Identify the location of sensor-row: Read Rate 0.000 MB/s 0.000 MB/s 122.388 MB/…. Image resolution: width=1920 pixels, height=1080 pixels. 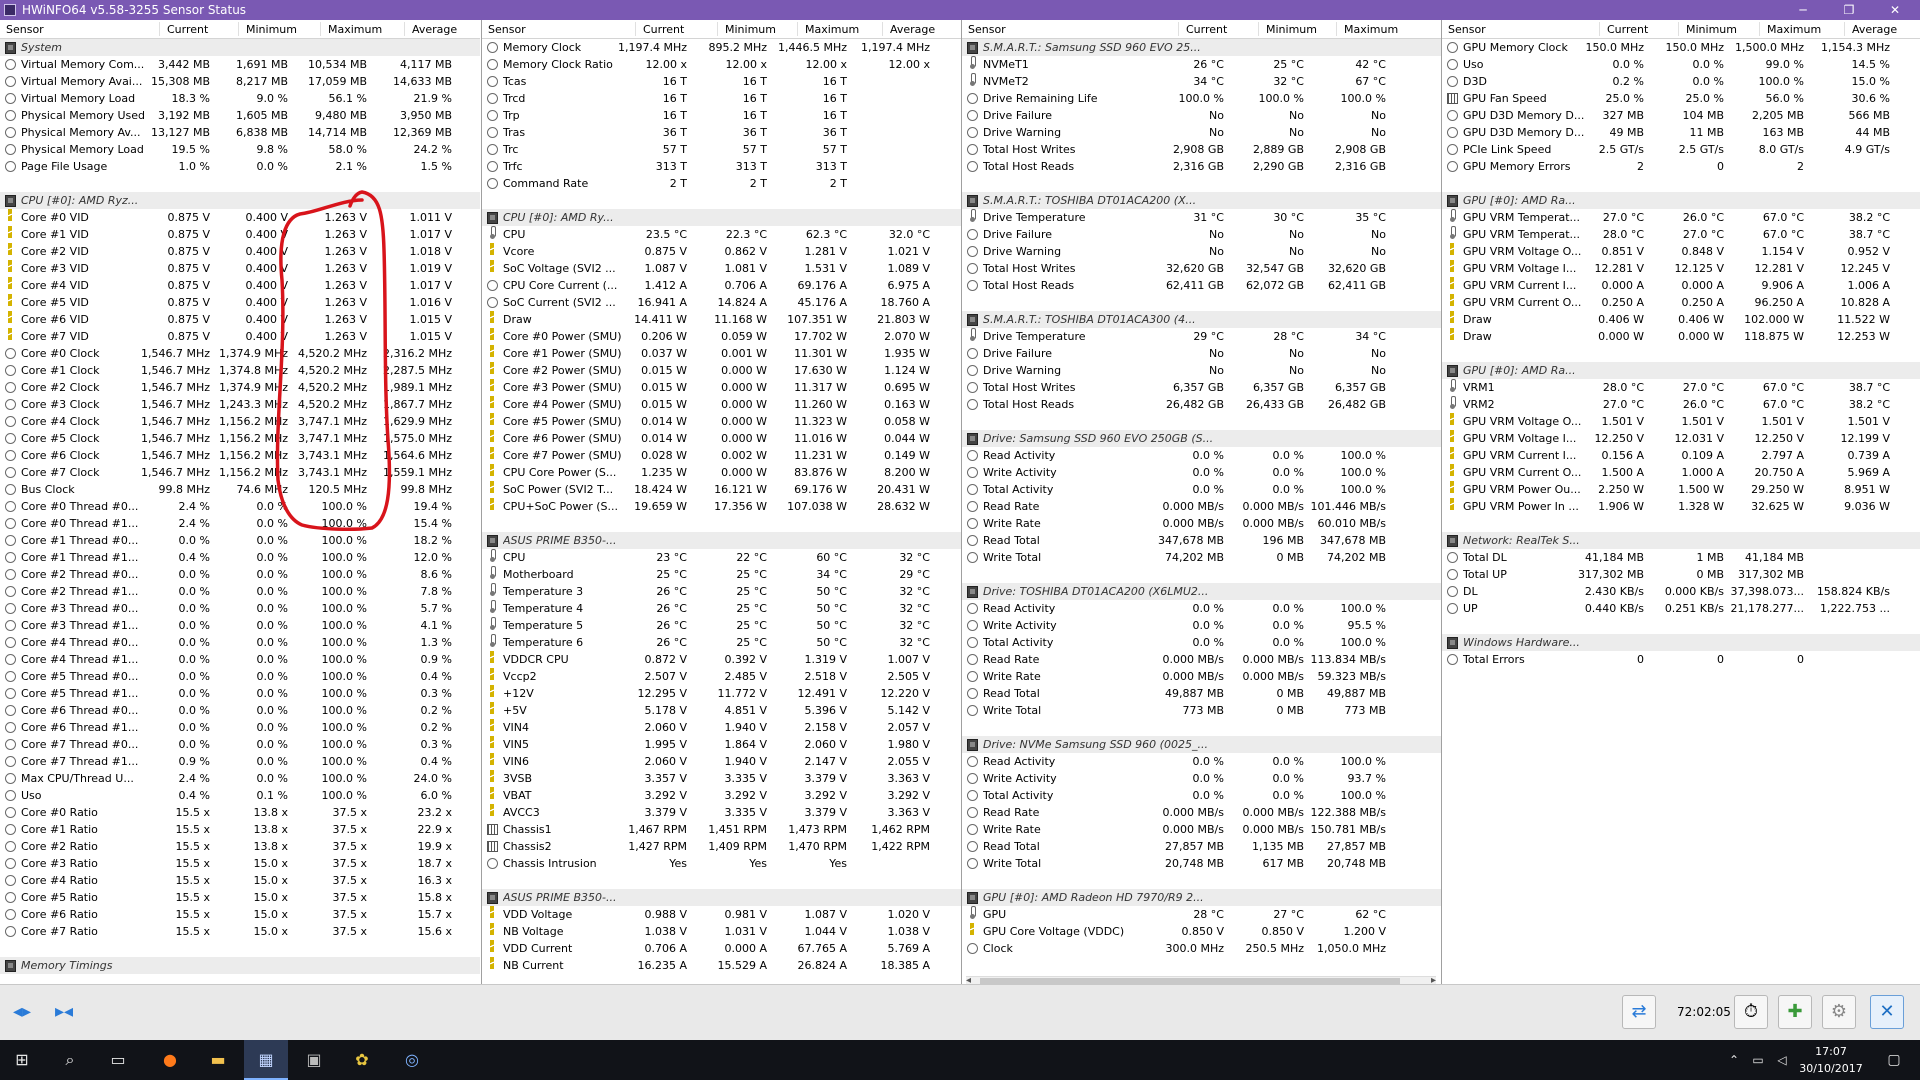
(1201, 812).